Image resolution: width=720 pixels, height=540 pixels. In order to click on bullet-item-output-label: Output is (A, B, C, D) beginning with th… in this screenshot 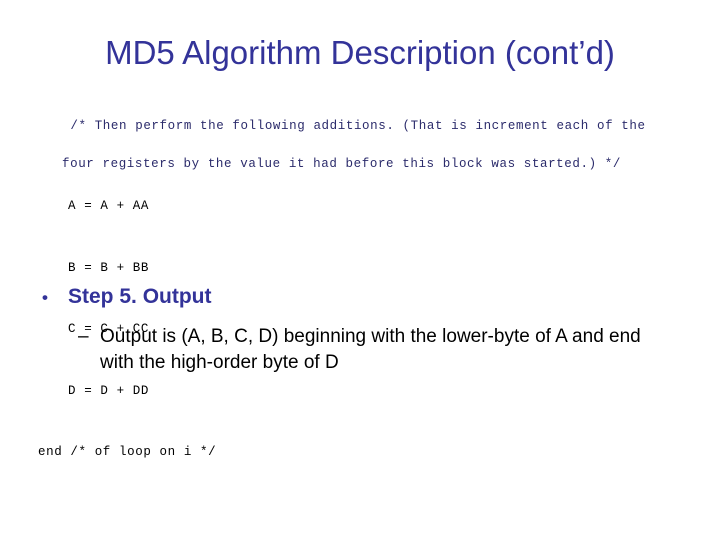, I will do `click(370, 349)`.